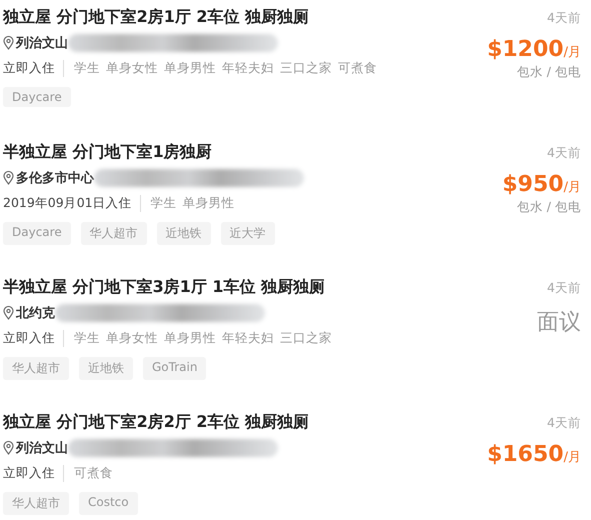 The width and height of the screenshot is (591, 520). What do you see at coordinates (232, 422) in the screenshot?
I see `listing-title: 独立屋 分门地下室2房2厅 2车位 独厨独厕` at bounding box center [232, 422].